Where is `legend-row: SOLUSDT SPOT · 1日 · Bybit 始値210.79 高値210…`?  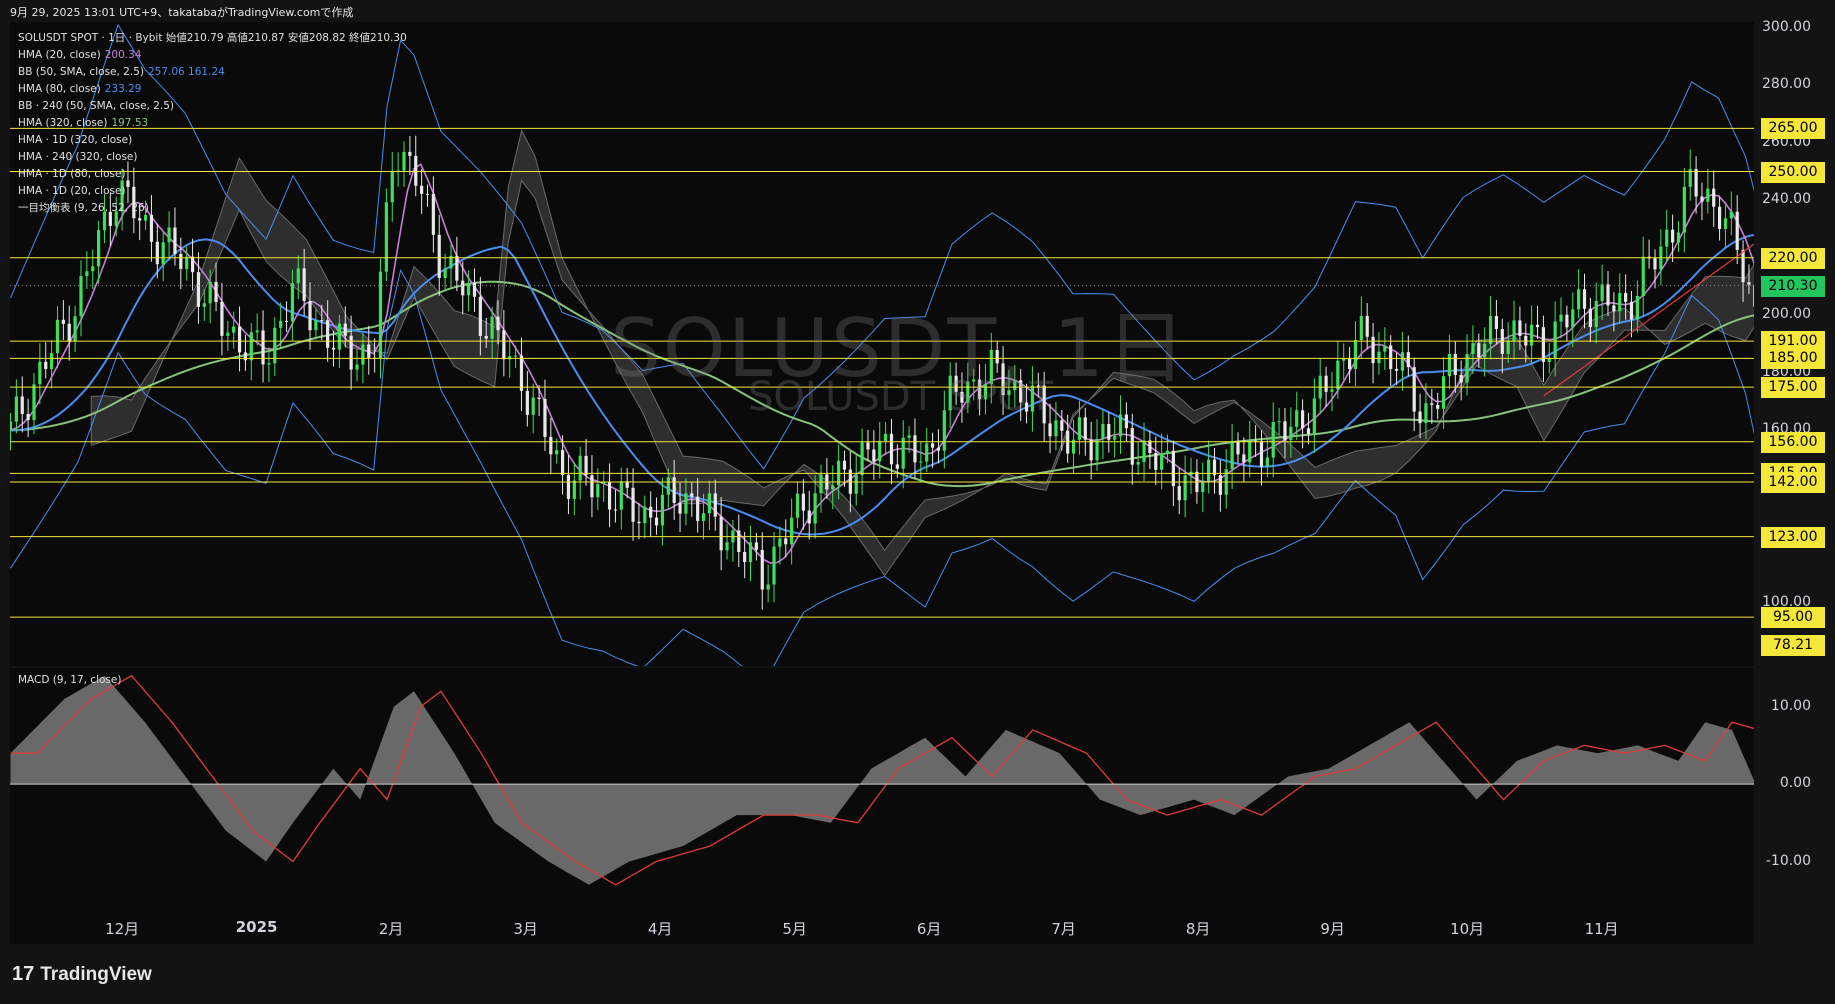 legend-row: SOLUSDT SPOT · 1日 · Bybit 始値210.79 高値210… is located at coordinates (212, 38).